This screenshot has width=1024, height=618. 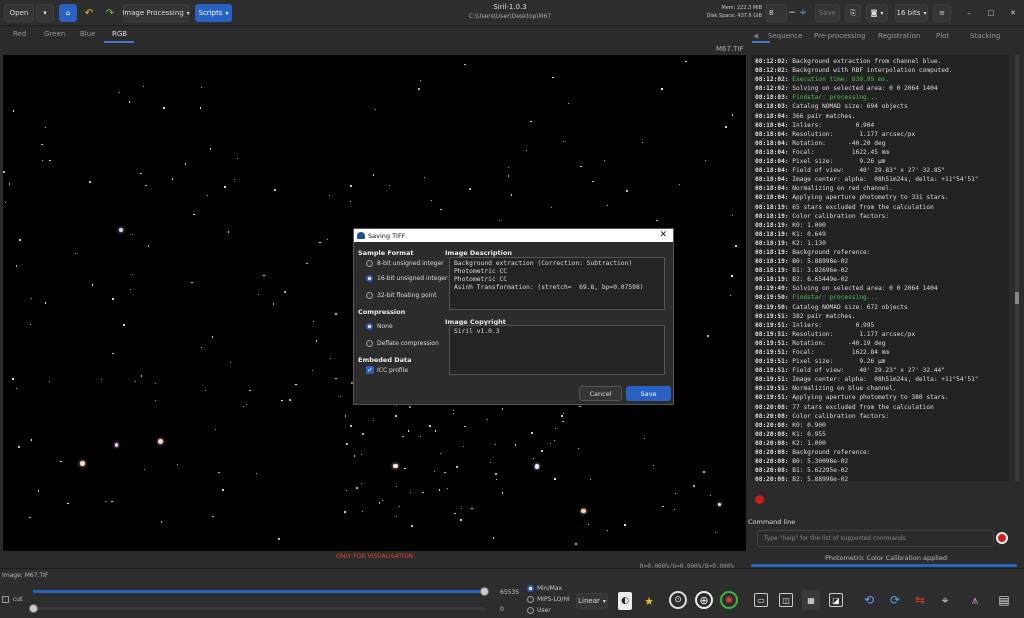 What do you see at coordinates (369, 343) in the screenshot?
I see `compression-deflate-radio` at bounding box center [369, 343].